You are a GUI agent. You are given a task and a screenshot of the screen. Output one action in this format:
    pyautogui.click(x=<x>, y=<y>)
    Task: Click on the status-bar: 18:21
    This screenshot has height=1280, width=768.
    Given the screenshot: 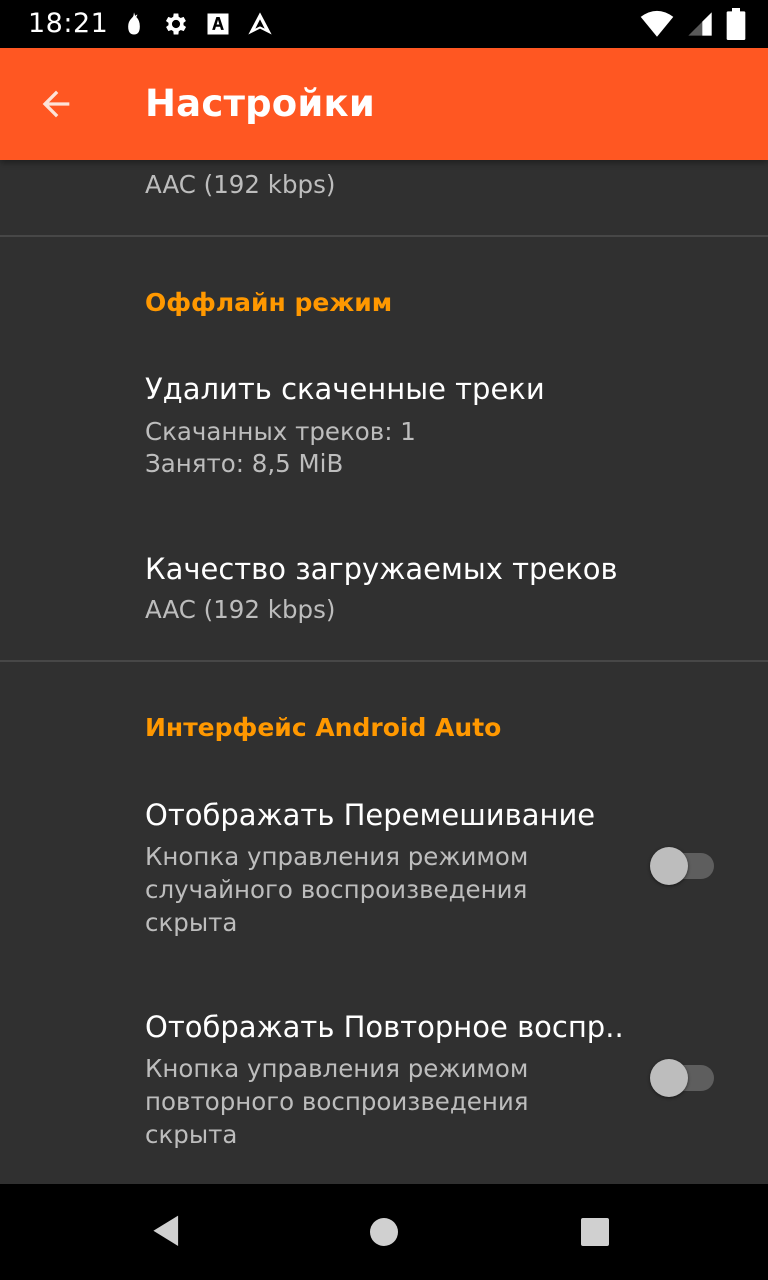 What is the action you would take?
    pyautogui.click(x=384, y=24)
    